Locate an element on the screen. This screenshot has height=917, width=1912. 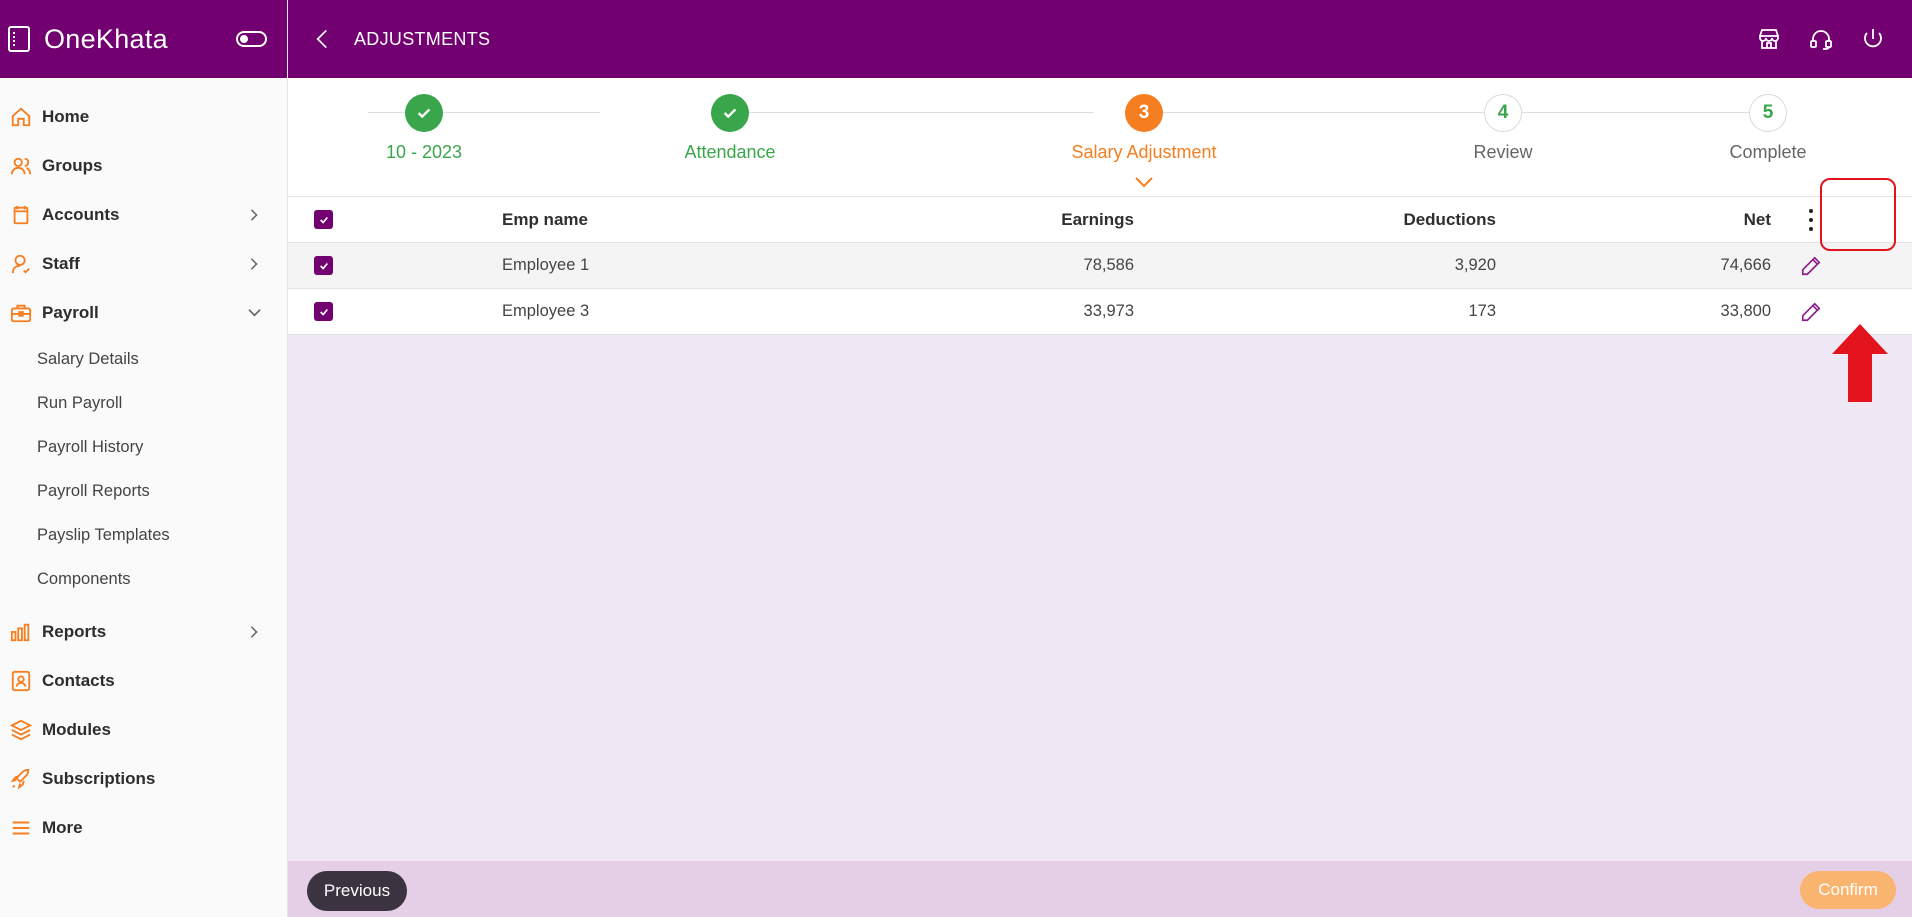
app-name: OneKhata is located at coordinates (106, 38).